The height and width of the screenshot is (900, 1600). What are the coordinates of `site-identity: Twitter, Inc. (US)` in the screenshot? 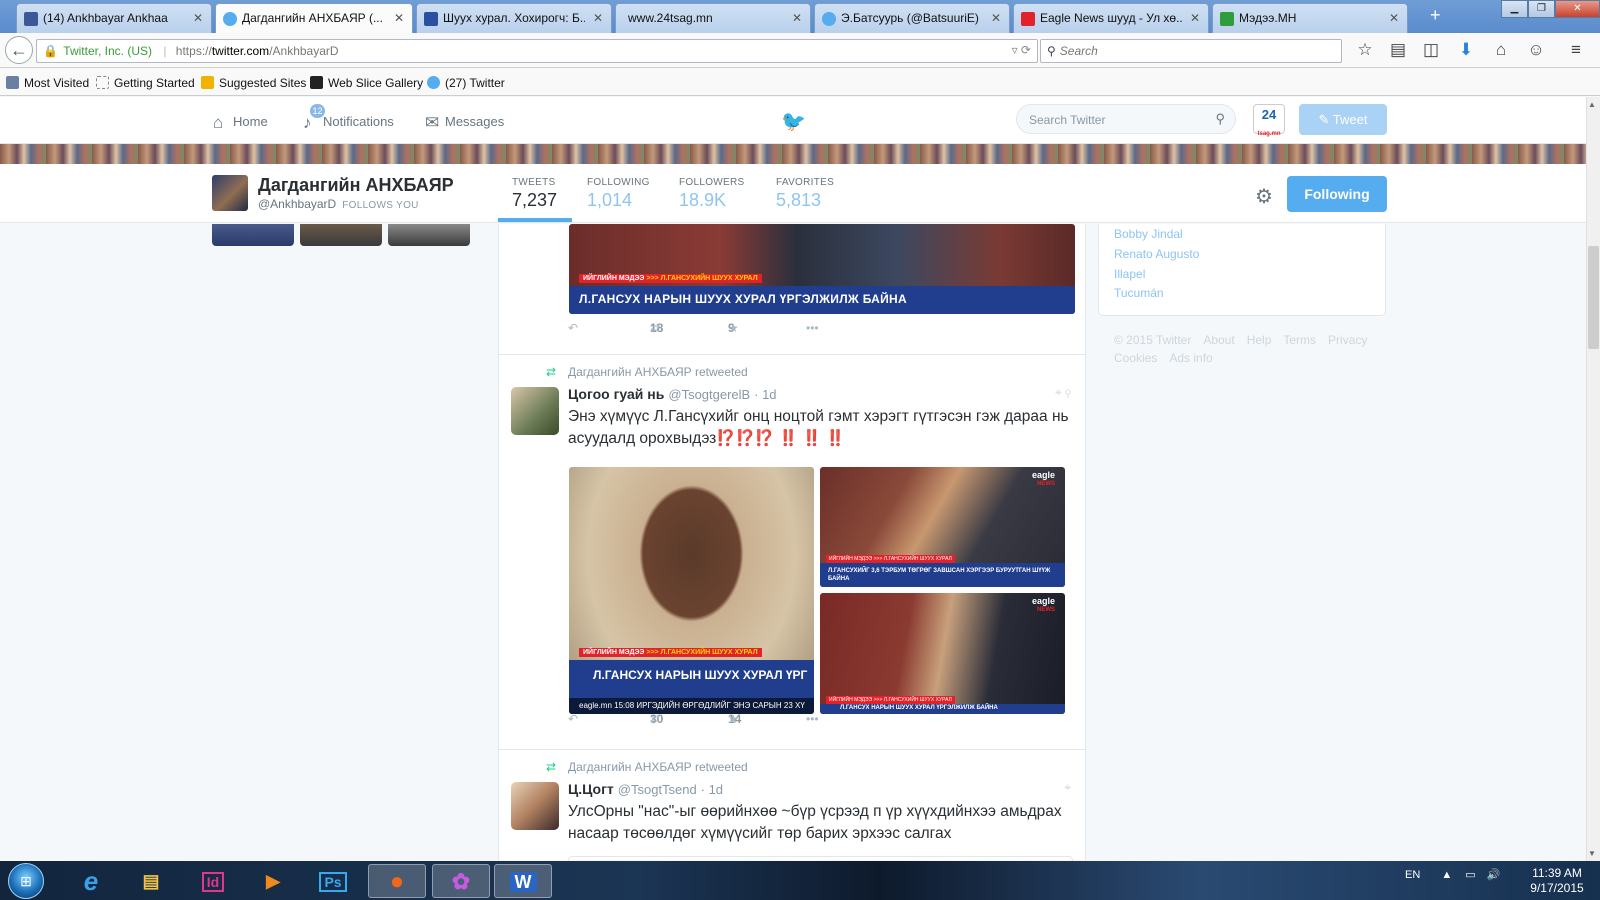 It's located at (107, 51).